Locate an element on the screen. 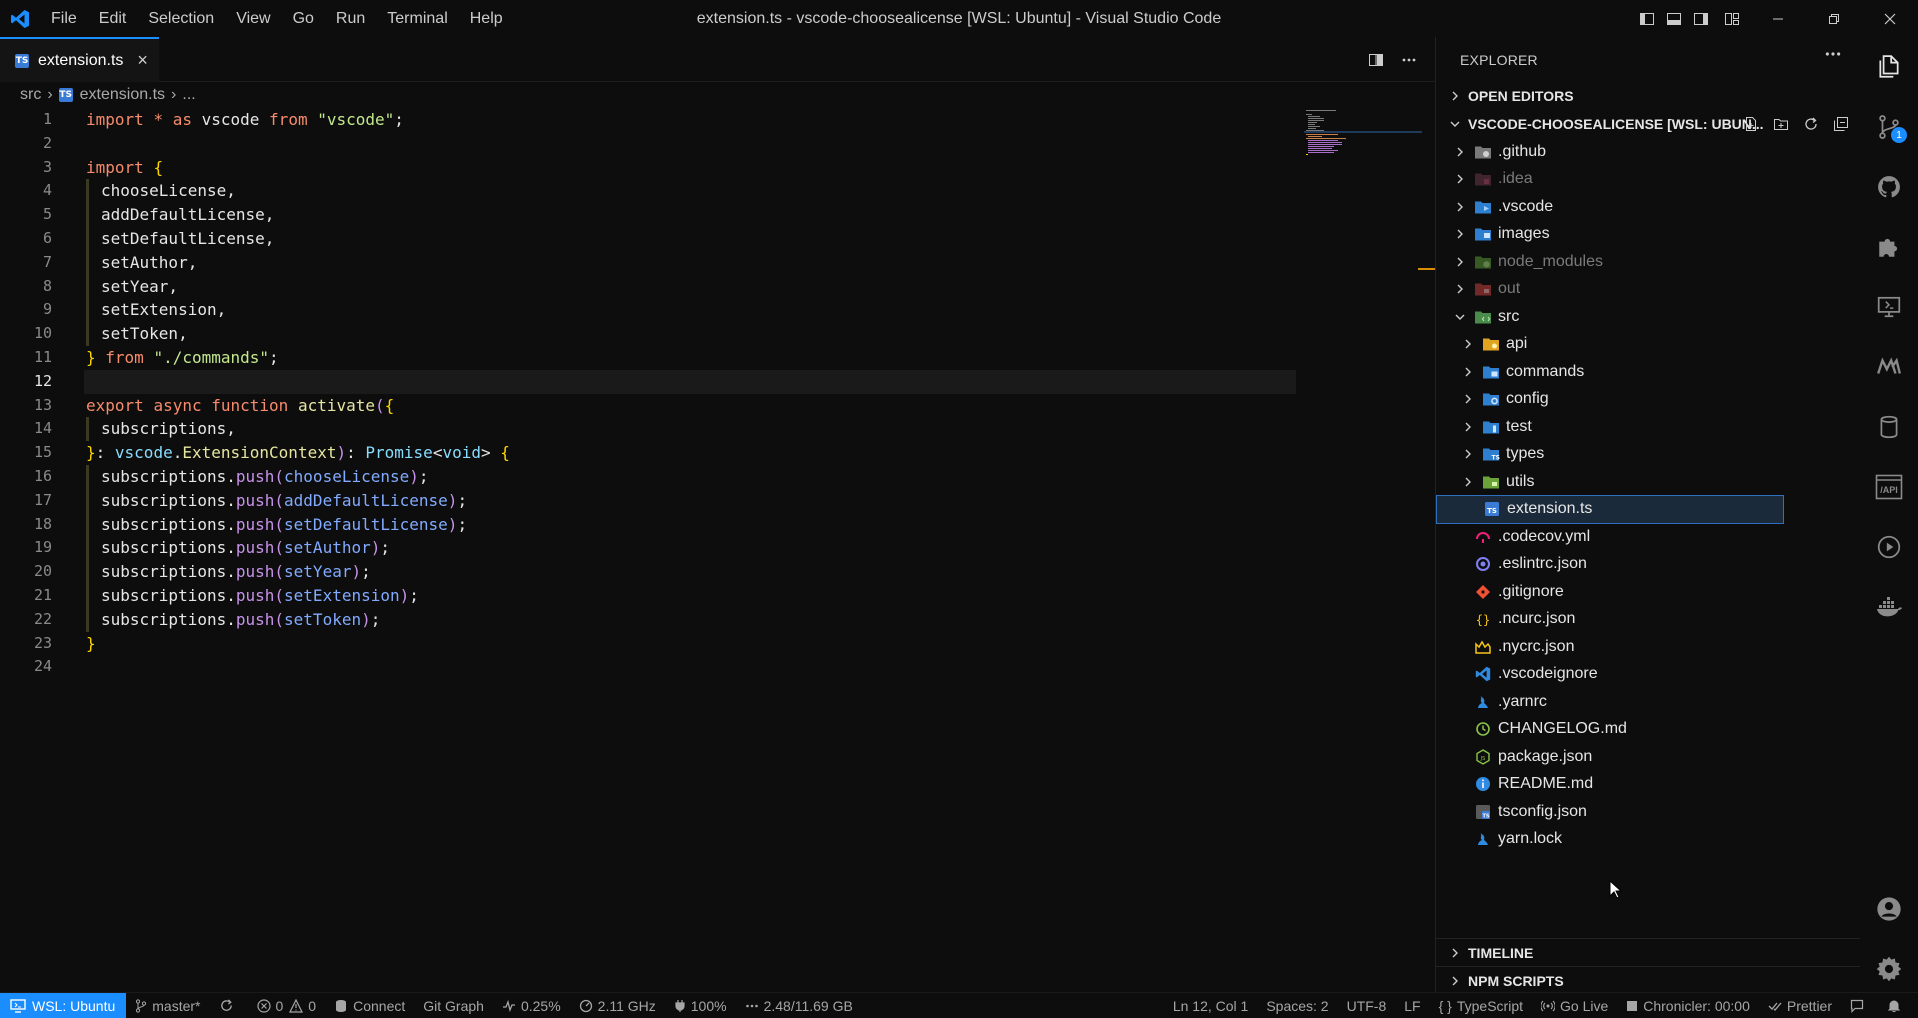 The height and width of the screenshot is (1018, 1918). open-editors-section: OPEN EDITORS is located at coordinates (1648, 96).